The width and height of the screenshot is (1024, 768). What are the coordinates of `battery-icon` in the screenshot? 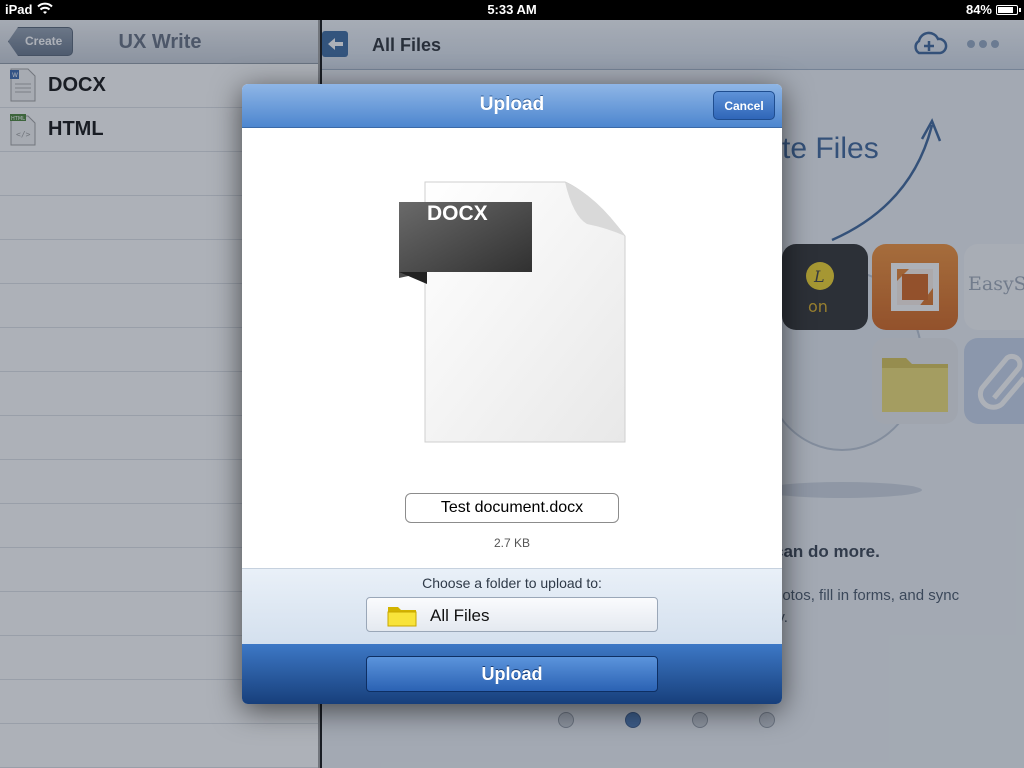 It's located at (1008, 10).